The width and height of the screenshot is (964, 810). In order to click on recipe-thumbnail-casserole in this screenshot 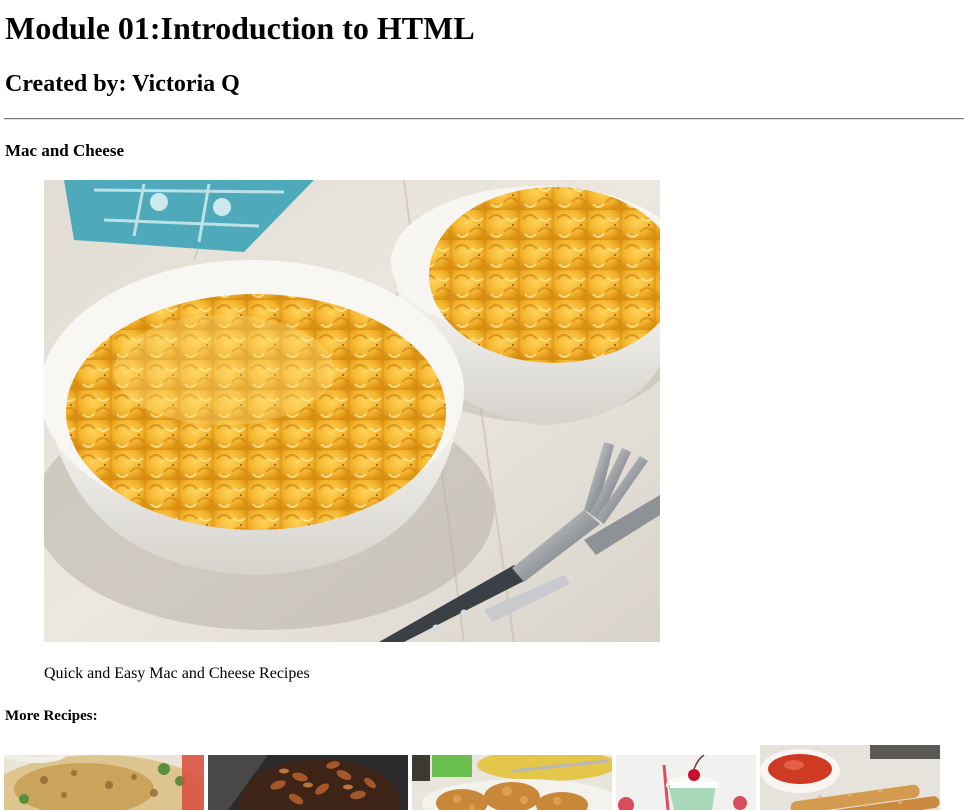, I will do `click(104, 782)`.